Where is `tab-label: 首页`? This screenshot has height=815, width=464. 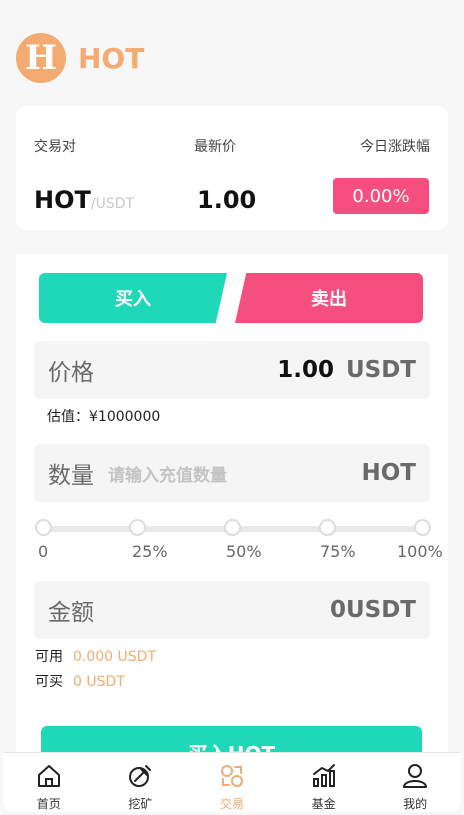 tab-label: 首页 is located at coordinates (48, 804).